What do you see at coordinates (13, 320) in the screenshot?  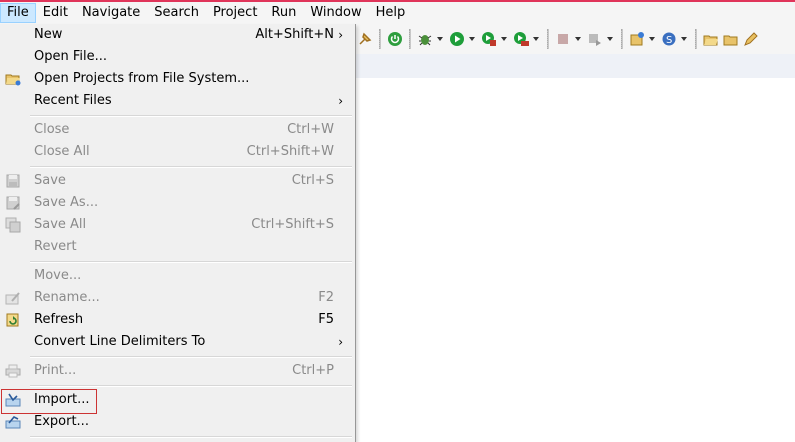 I see `refresh-icon` at bounding box center [13, 320].